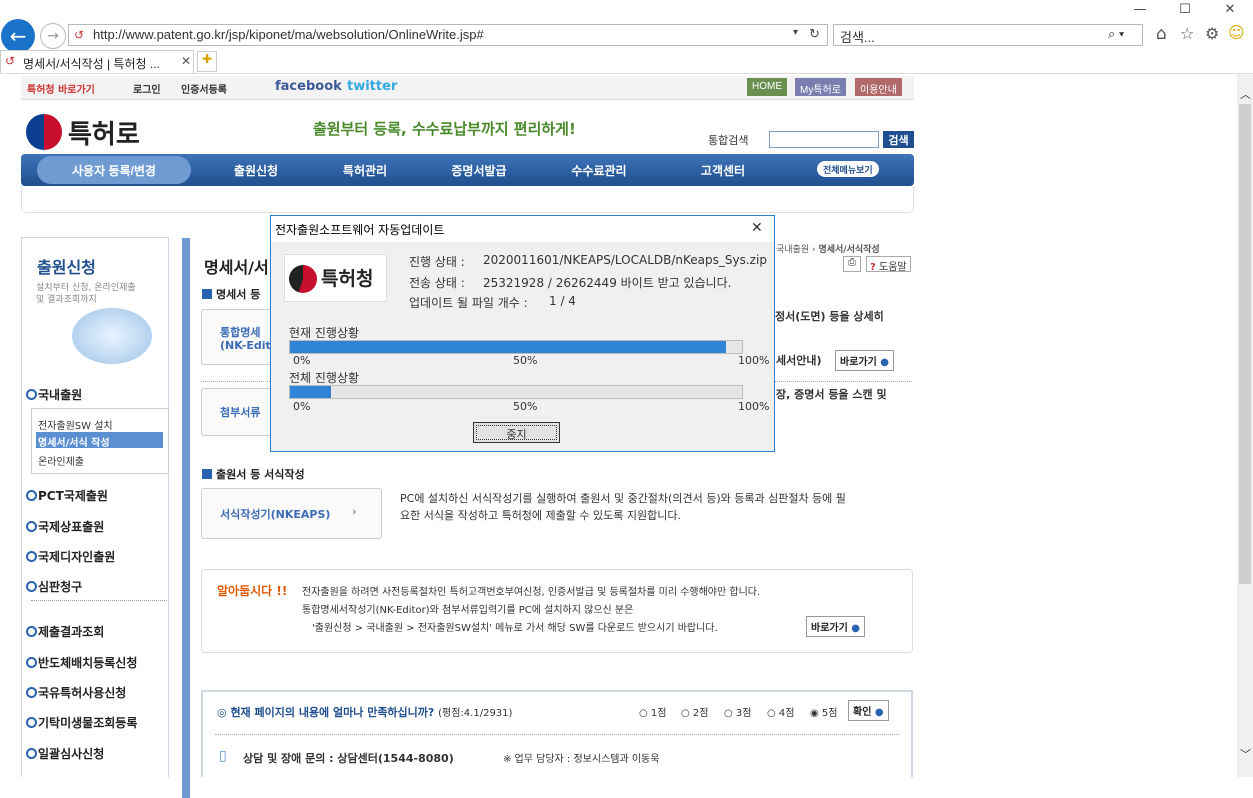  Describe the element at coordinates (207, 61) in the screenshot. I see `new-tab-icon: ✚` at that location.